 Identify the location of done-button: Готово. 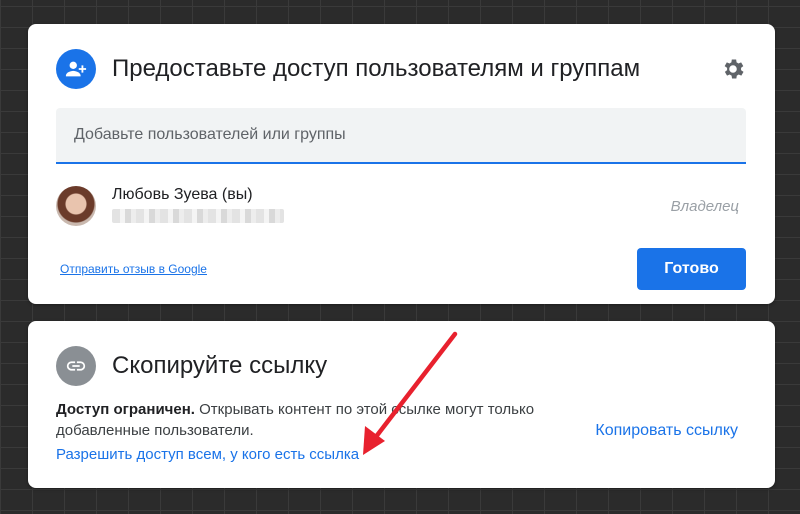
(691, 269).